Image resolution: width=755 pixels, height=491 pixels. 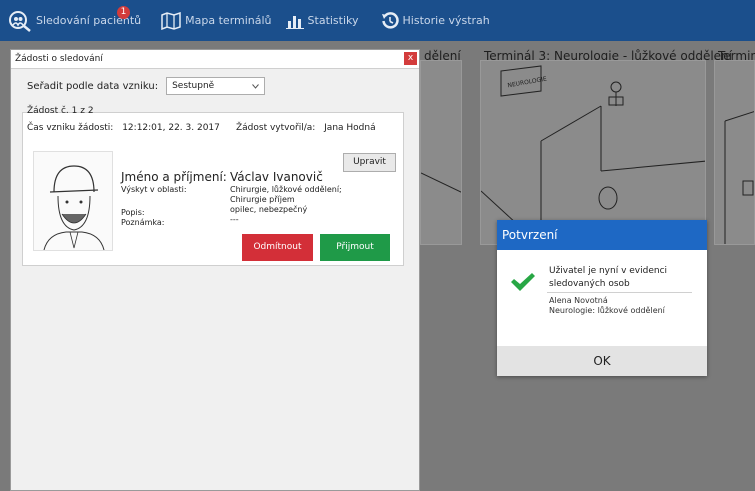 I want to click on patient-name: Václav Ivanovič, so click(x=276, y=177).